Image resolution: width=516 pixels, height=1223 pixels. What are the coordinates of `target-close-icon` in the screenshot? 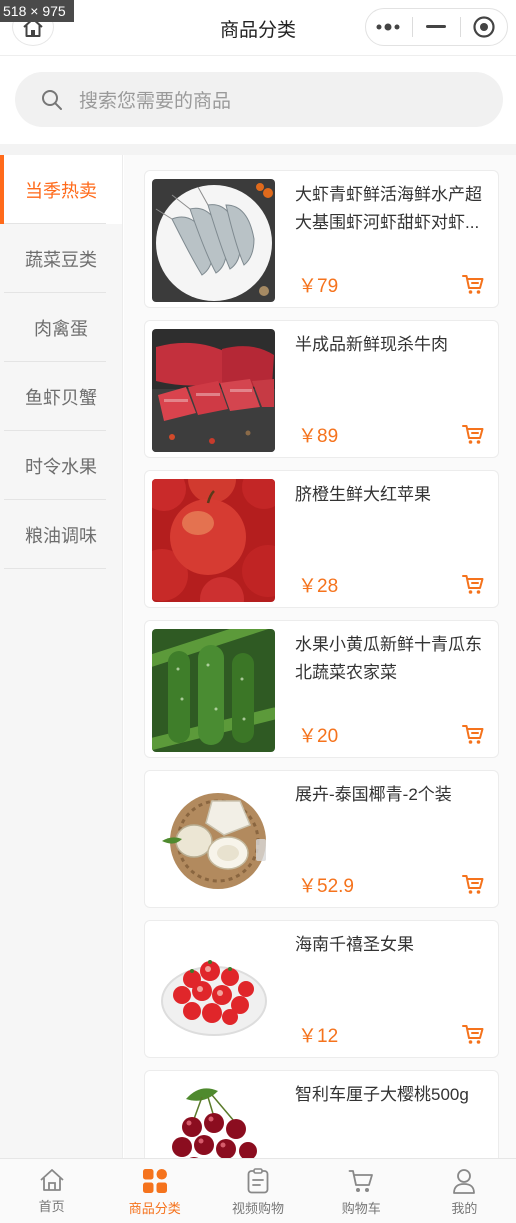 It's located at (484, 27).